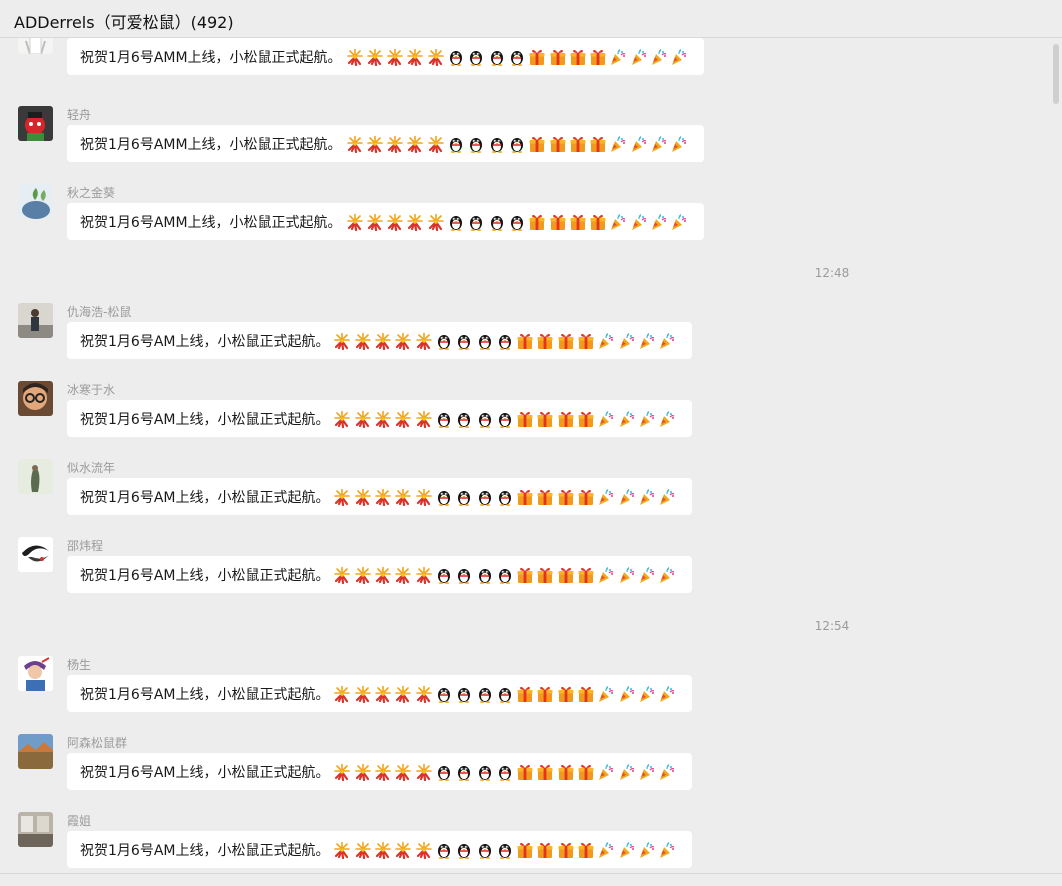 The height and width of the screenshot is (886, 1062). Describe the element at coordinates (85, 545) in the screenshot. I see `sender-name: 邵炜程` at that location.